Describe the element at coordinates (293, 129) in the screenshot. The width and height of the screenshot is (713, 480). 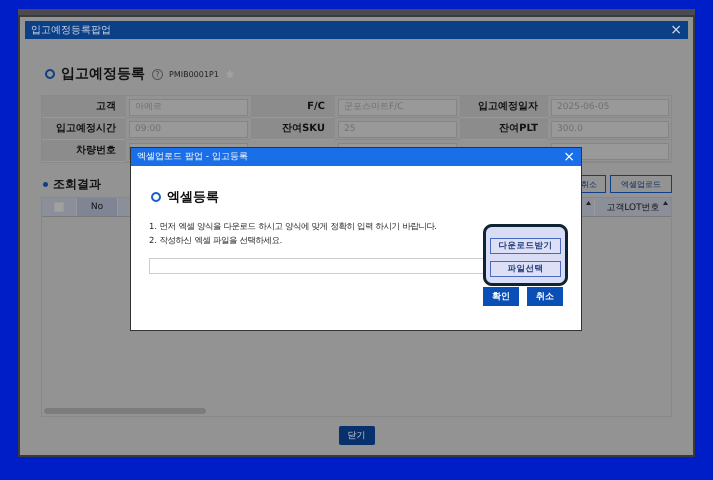
I see `field-label: 잔여SKU` at that location.